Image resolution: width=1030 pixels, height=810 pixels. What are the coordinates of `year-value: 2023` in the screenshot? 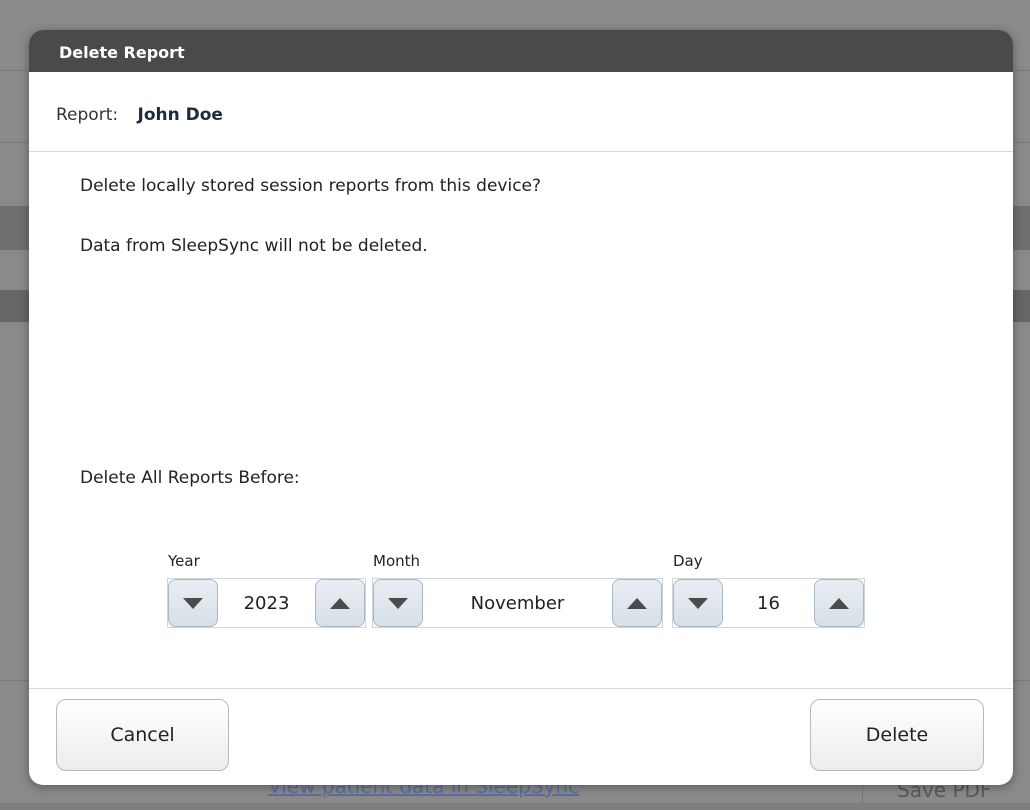 It's located at (266, 603).